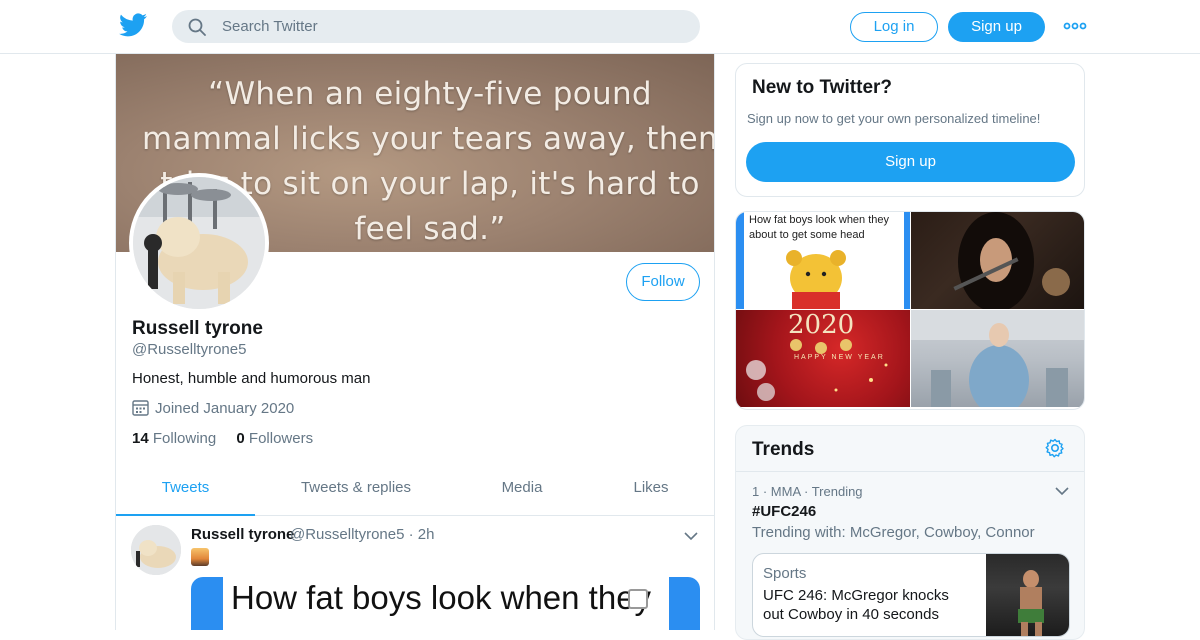  I want to click on tab-media: Media, so click(522, 492).